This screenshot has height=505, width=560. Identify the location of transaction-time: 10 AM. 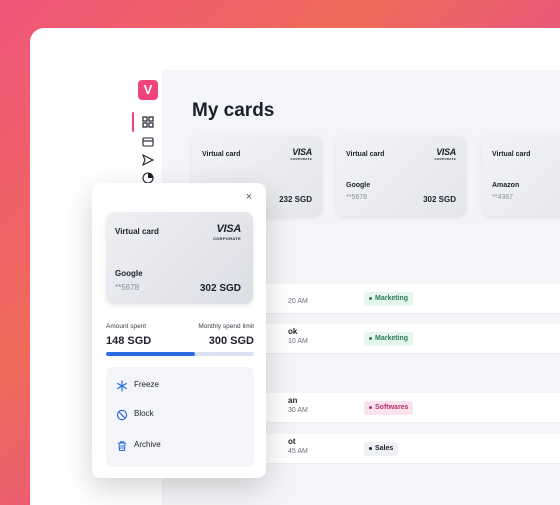
(298, 341).